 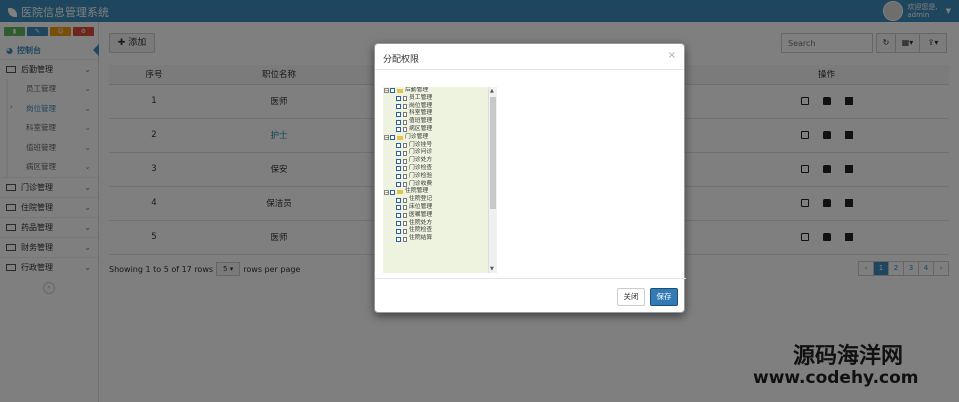 I want to click on tree-node-label: 门诊管理, so click(x=417, y=136).